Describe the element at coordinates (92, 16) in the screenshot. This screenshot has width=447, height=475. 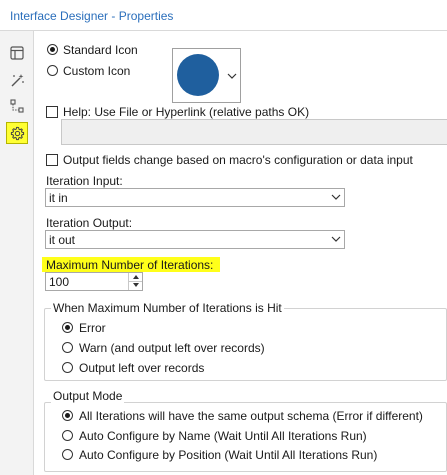
I see `window-title: Interface Designer - Properties` at that location.